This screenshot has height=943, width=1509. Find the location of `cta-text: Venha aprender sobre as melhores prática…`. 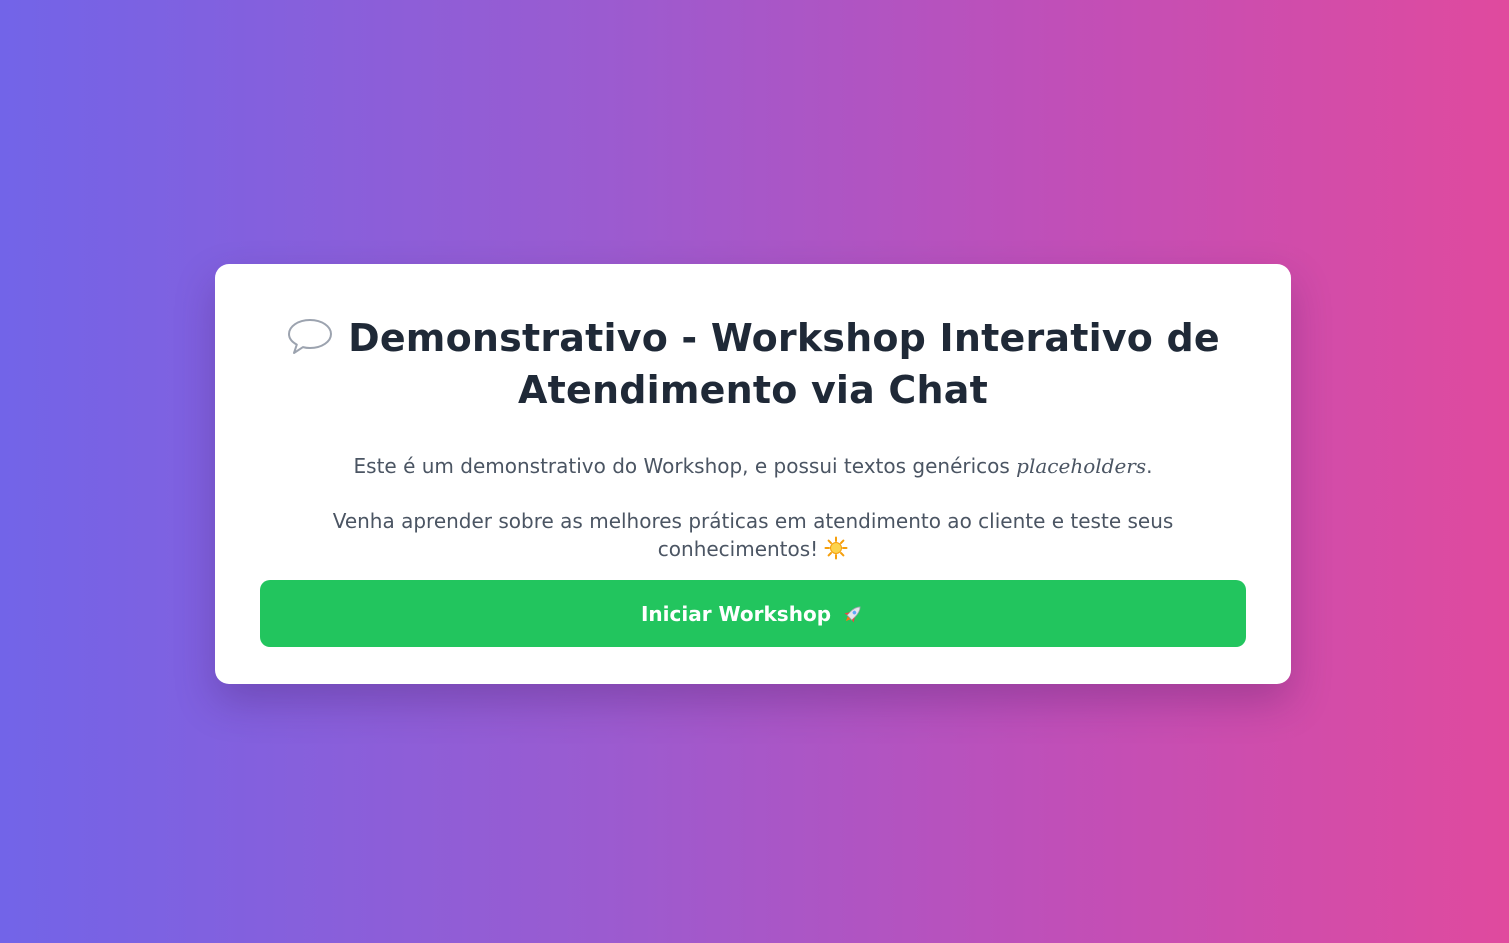

cta-text: Venha aprender sobre as melhores prática… is located at coordinates (753, 535).